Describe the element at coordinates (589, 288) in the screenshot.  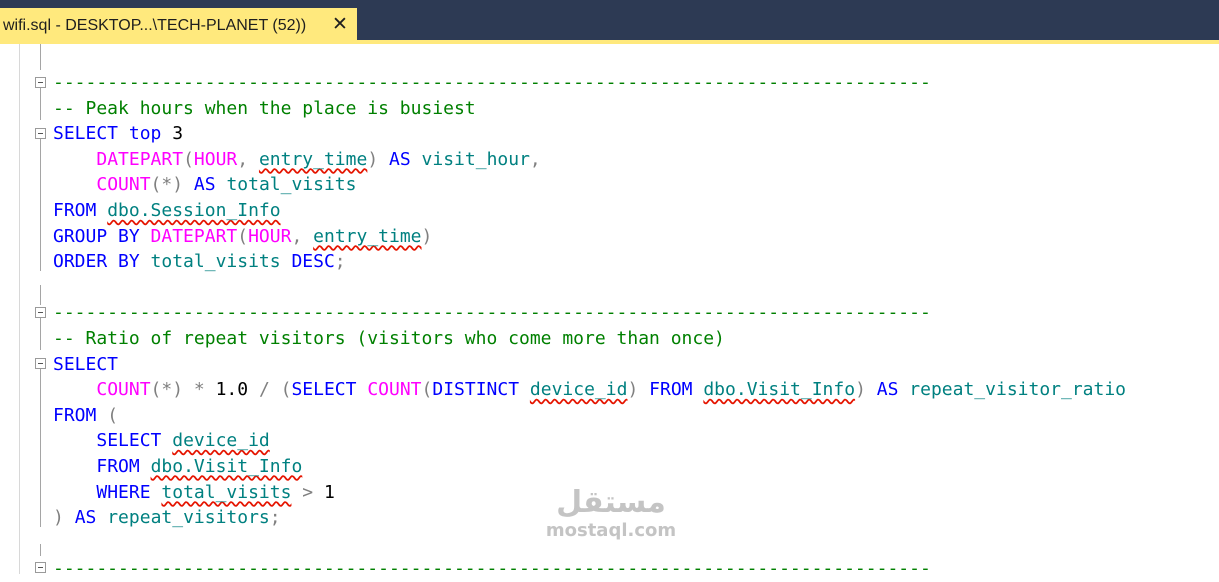
I see `code-line` at that location.